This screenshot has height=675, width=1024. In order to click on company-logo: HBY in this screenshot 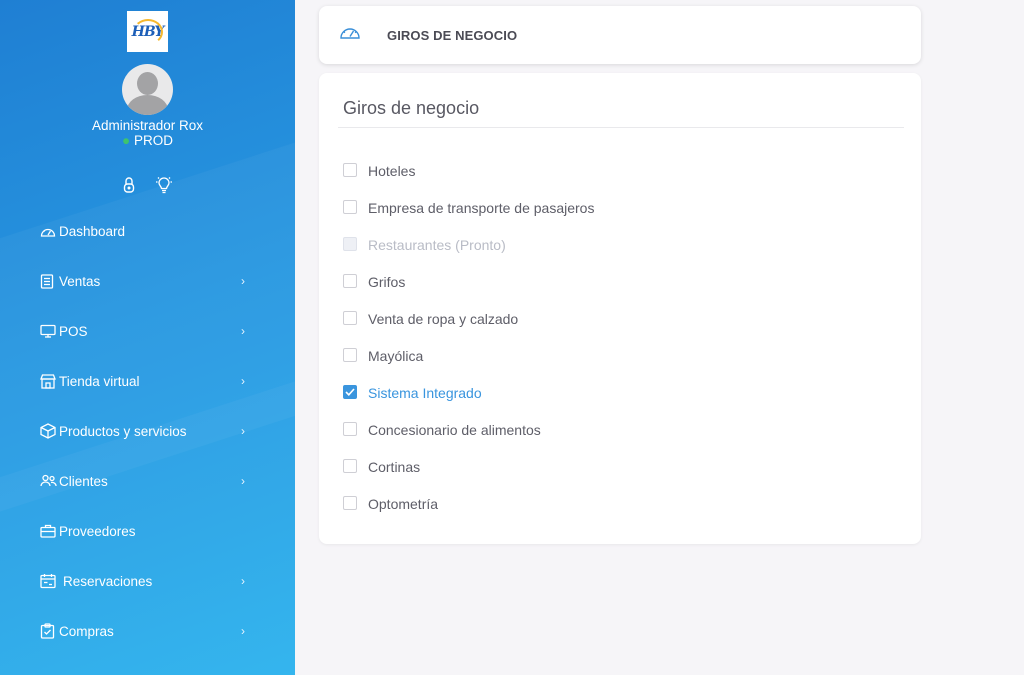, I will do `click(147, 31)`.